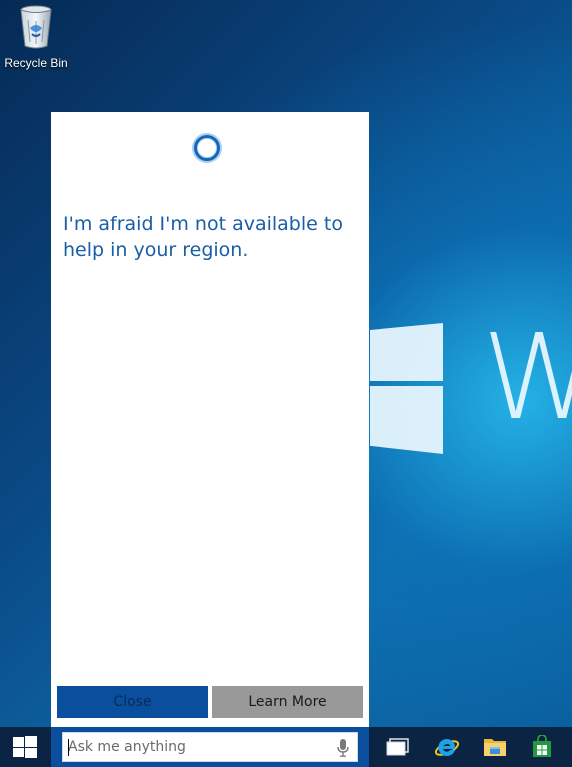 The image size is (572, 767). Describe the element at coordinates (207, 148) in the screenshot. I see `cortana-ring-icon` at that location.